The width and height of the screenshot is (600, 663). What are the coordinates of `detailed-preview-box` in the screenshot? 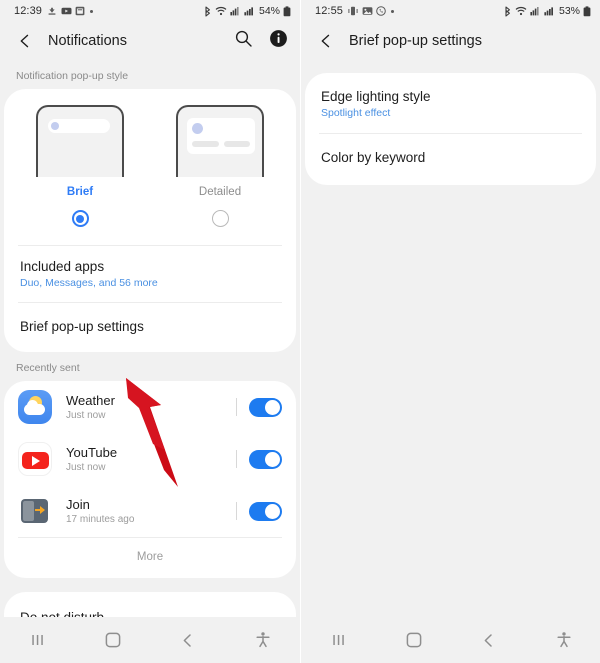 It's located at (221, 136).